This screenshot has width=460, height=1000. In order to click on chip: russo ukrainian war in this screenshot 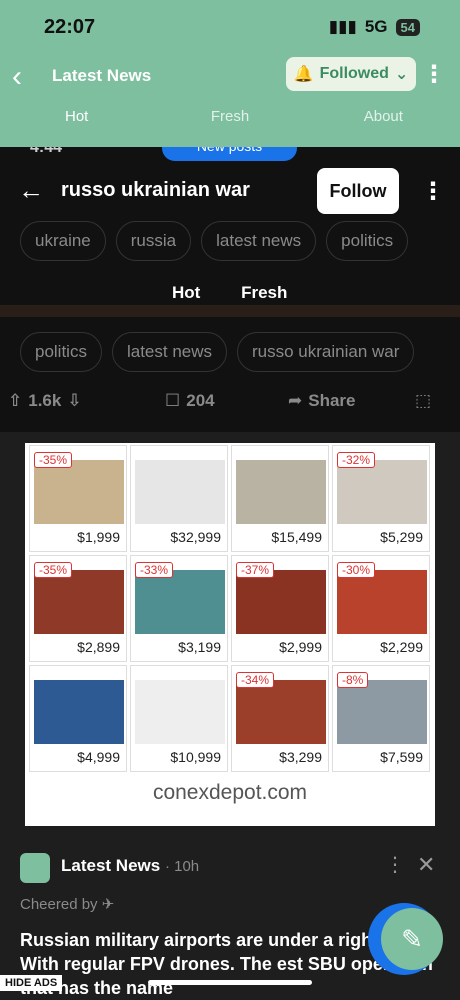, I will do `click(326, 352)`.